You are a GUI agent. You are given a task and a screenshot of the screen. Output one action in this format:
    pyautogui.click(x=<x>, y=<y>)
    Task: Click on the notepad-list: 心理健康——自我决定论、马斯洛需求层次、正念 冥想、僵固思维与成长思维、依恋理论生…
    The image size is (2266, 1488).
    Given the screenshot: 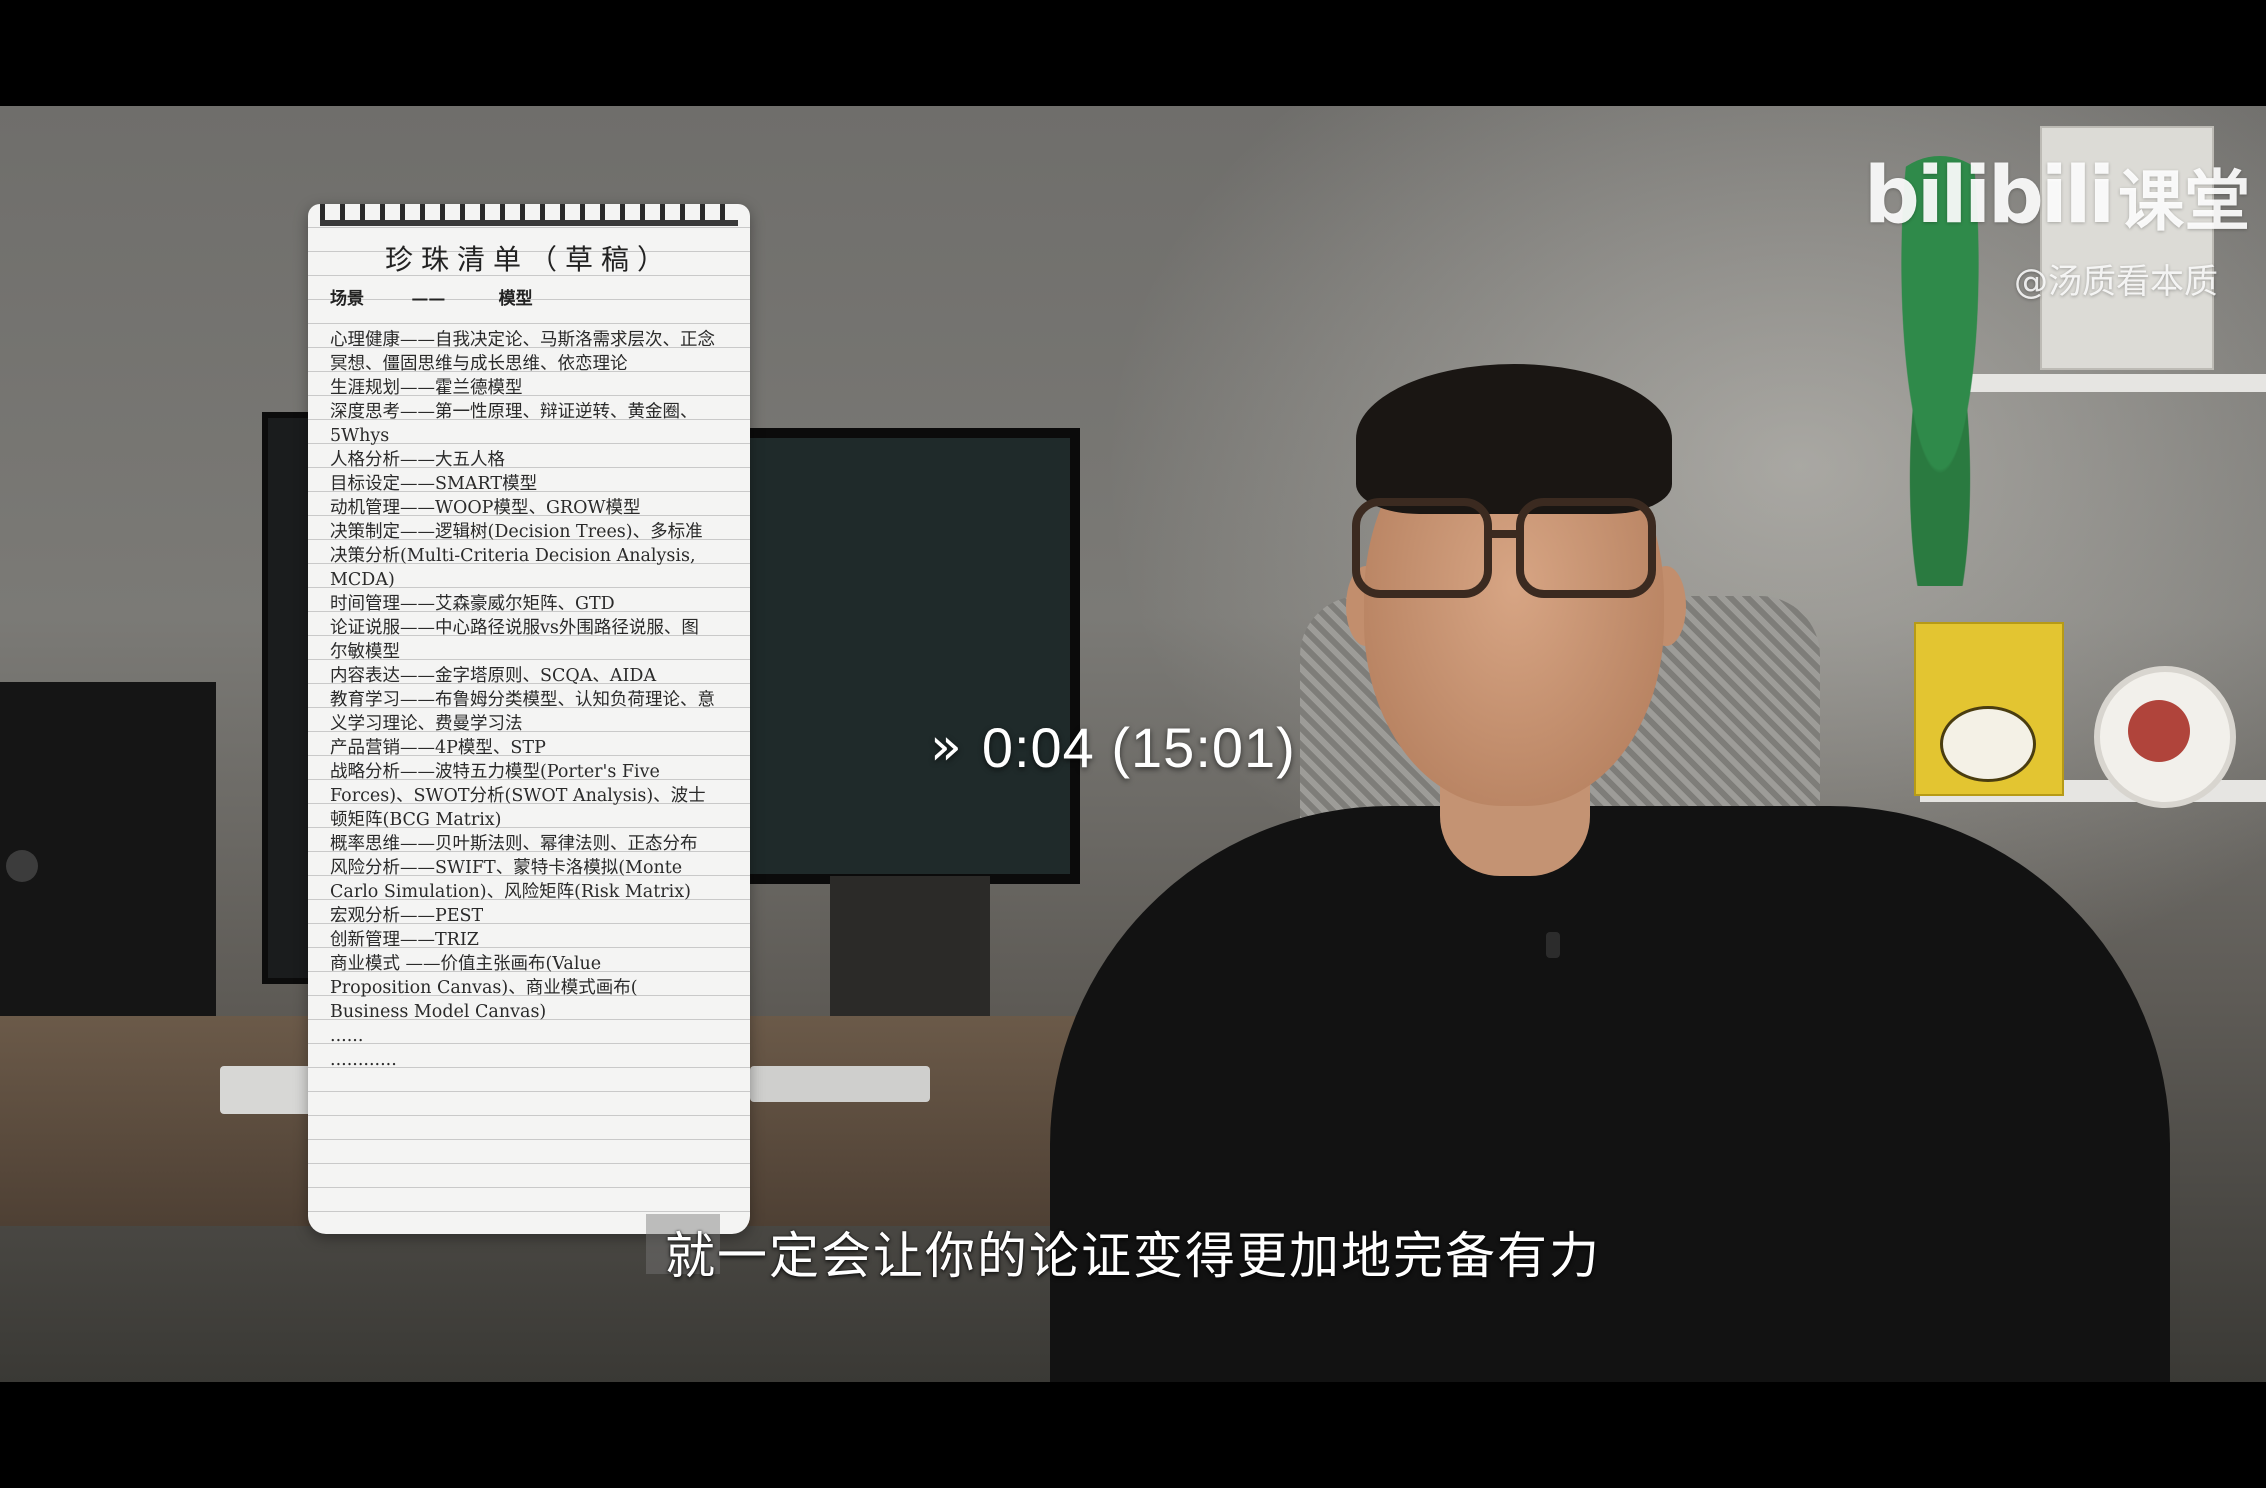 What is the action you would take?
    pyautogui.click(x=535, y=700)
    